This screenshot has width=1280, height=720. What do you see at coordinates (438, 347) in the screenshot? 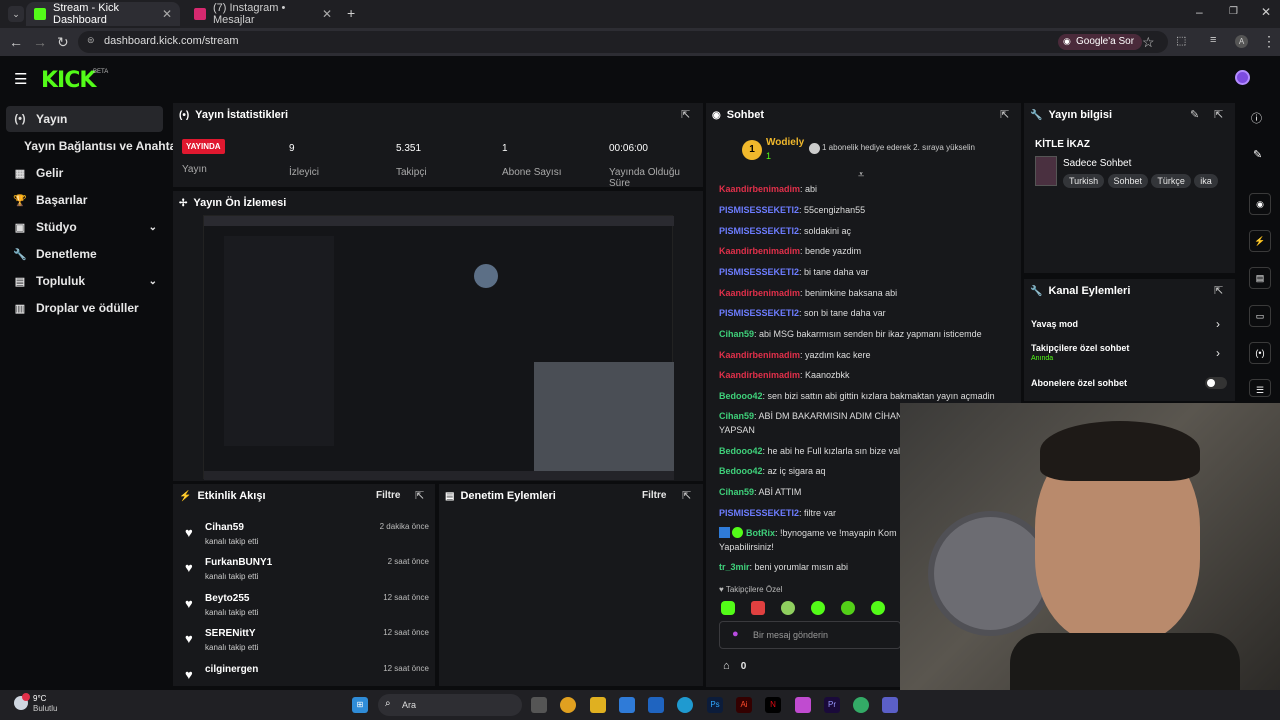
I see `stream-preview-video` at bounding box center [438, 347].